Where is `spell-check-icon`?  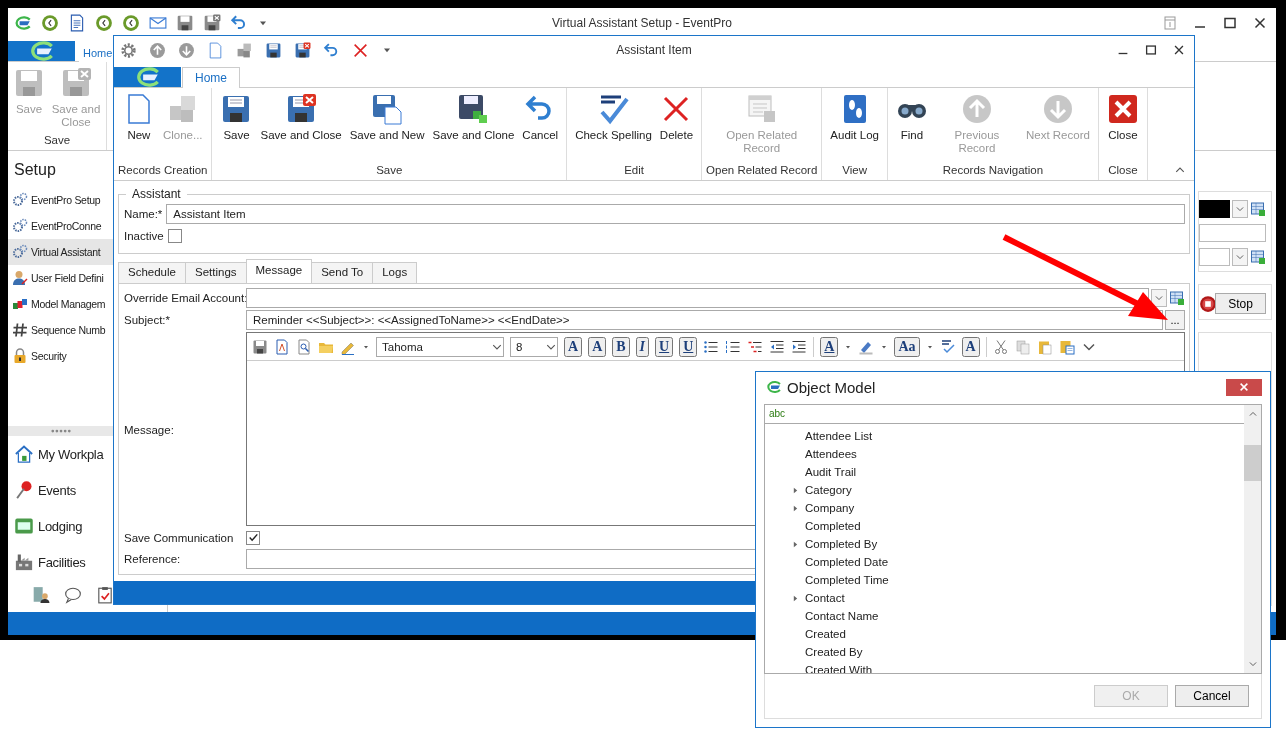 spell-check-icon is located at coordinates (947, 346).